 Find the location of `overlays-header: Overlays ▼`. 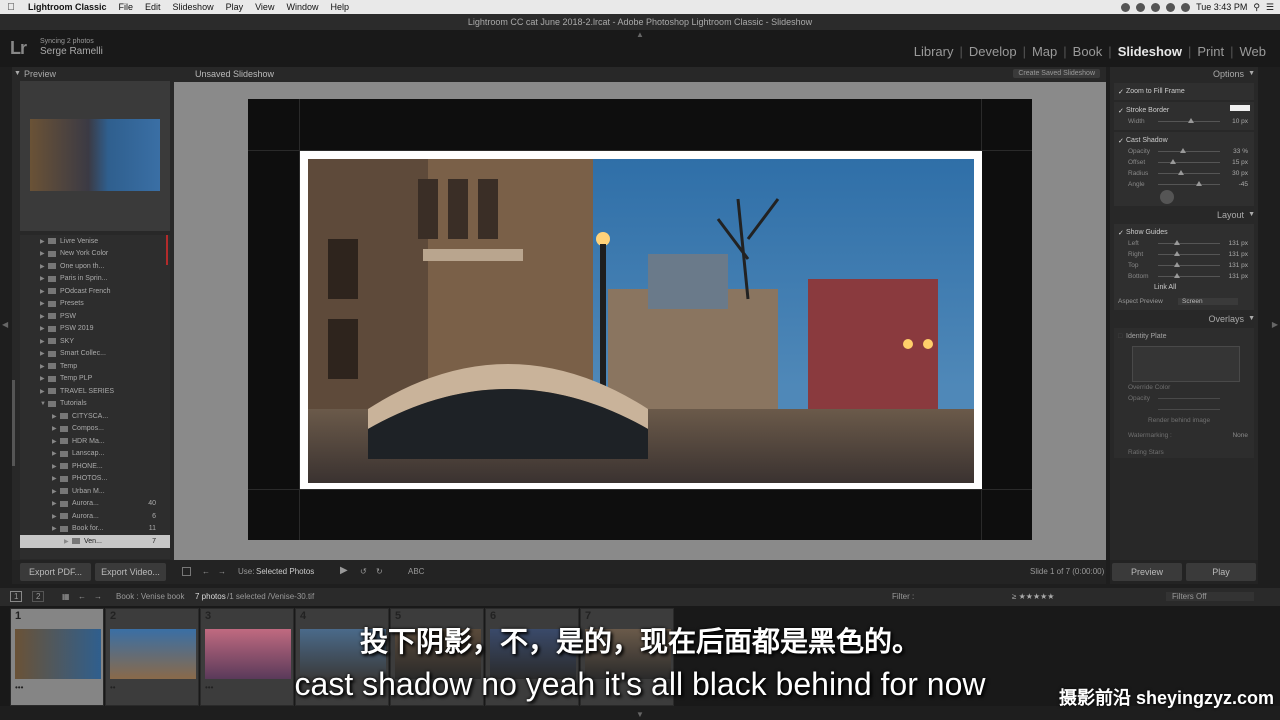

overlays-header: Overlays ▼ is located at coordinates (1184, 319).